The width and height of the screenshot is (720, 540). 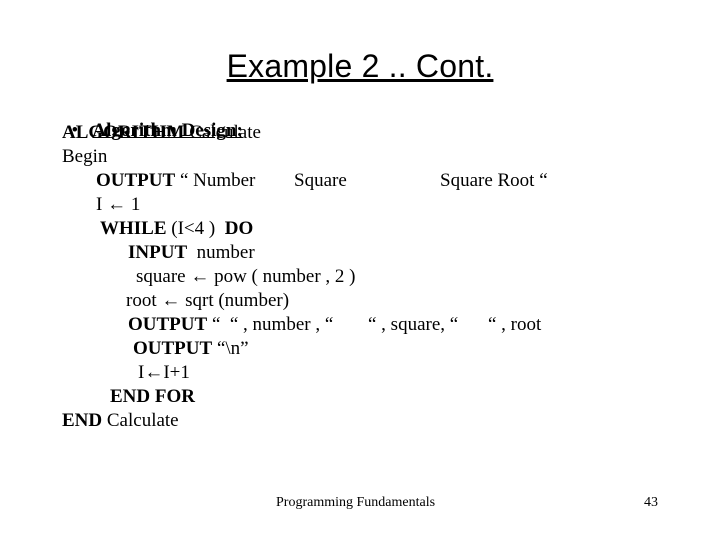 What do you see at coordinates (118, 204) in the screenshot?
I see `code-line-init: I ← 1` at bounding box center [118, 204].